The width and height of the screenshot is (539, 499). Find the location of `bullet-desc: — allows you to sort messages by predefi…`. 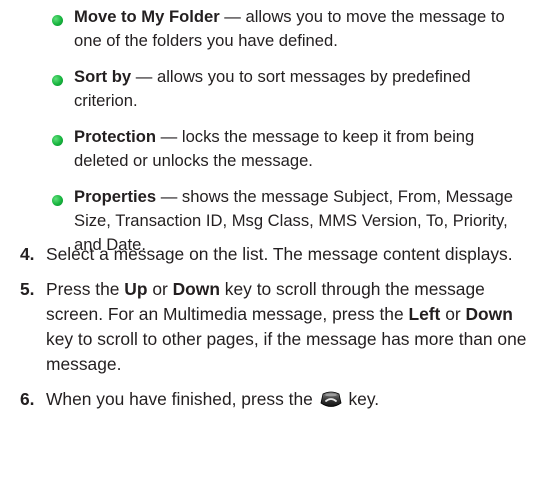

bullet-desc: — allows you to sort messages by predefi… is located at coordinates (272, 88).